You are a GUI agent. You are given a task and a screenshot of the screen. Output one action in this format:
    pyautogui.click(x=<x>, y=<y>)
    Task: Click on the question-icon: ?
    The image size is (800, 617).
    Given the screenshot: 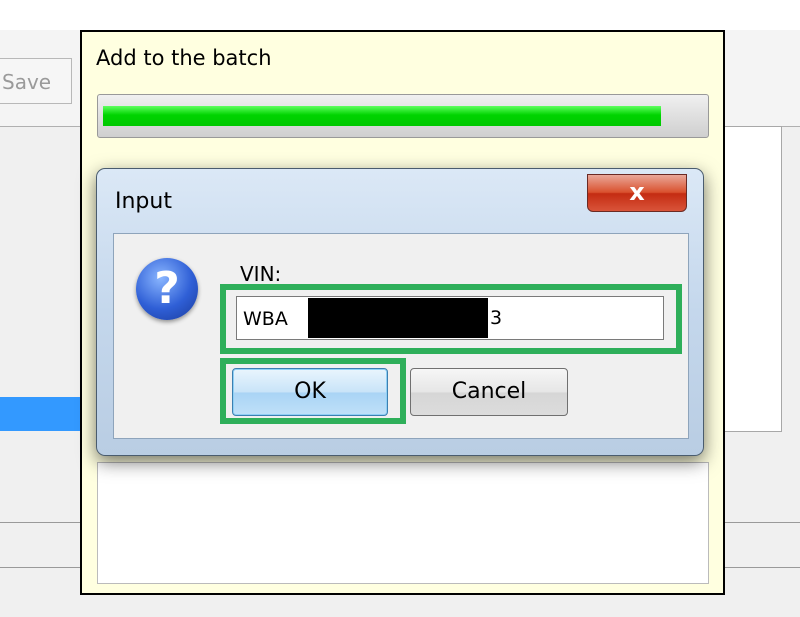 What is the action you would take?
    pyautogui.click(x=167, y=289)
    